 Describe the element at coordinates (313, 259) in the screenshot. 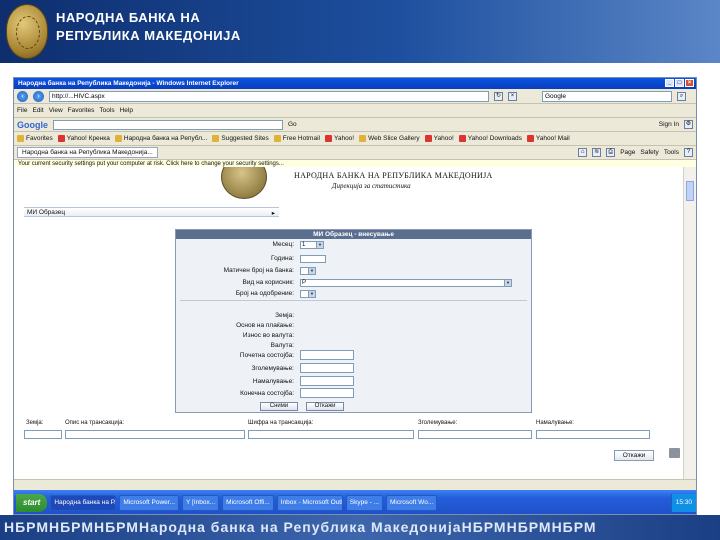

I see `year-input` at that location.